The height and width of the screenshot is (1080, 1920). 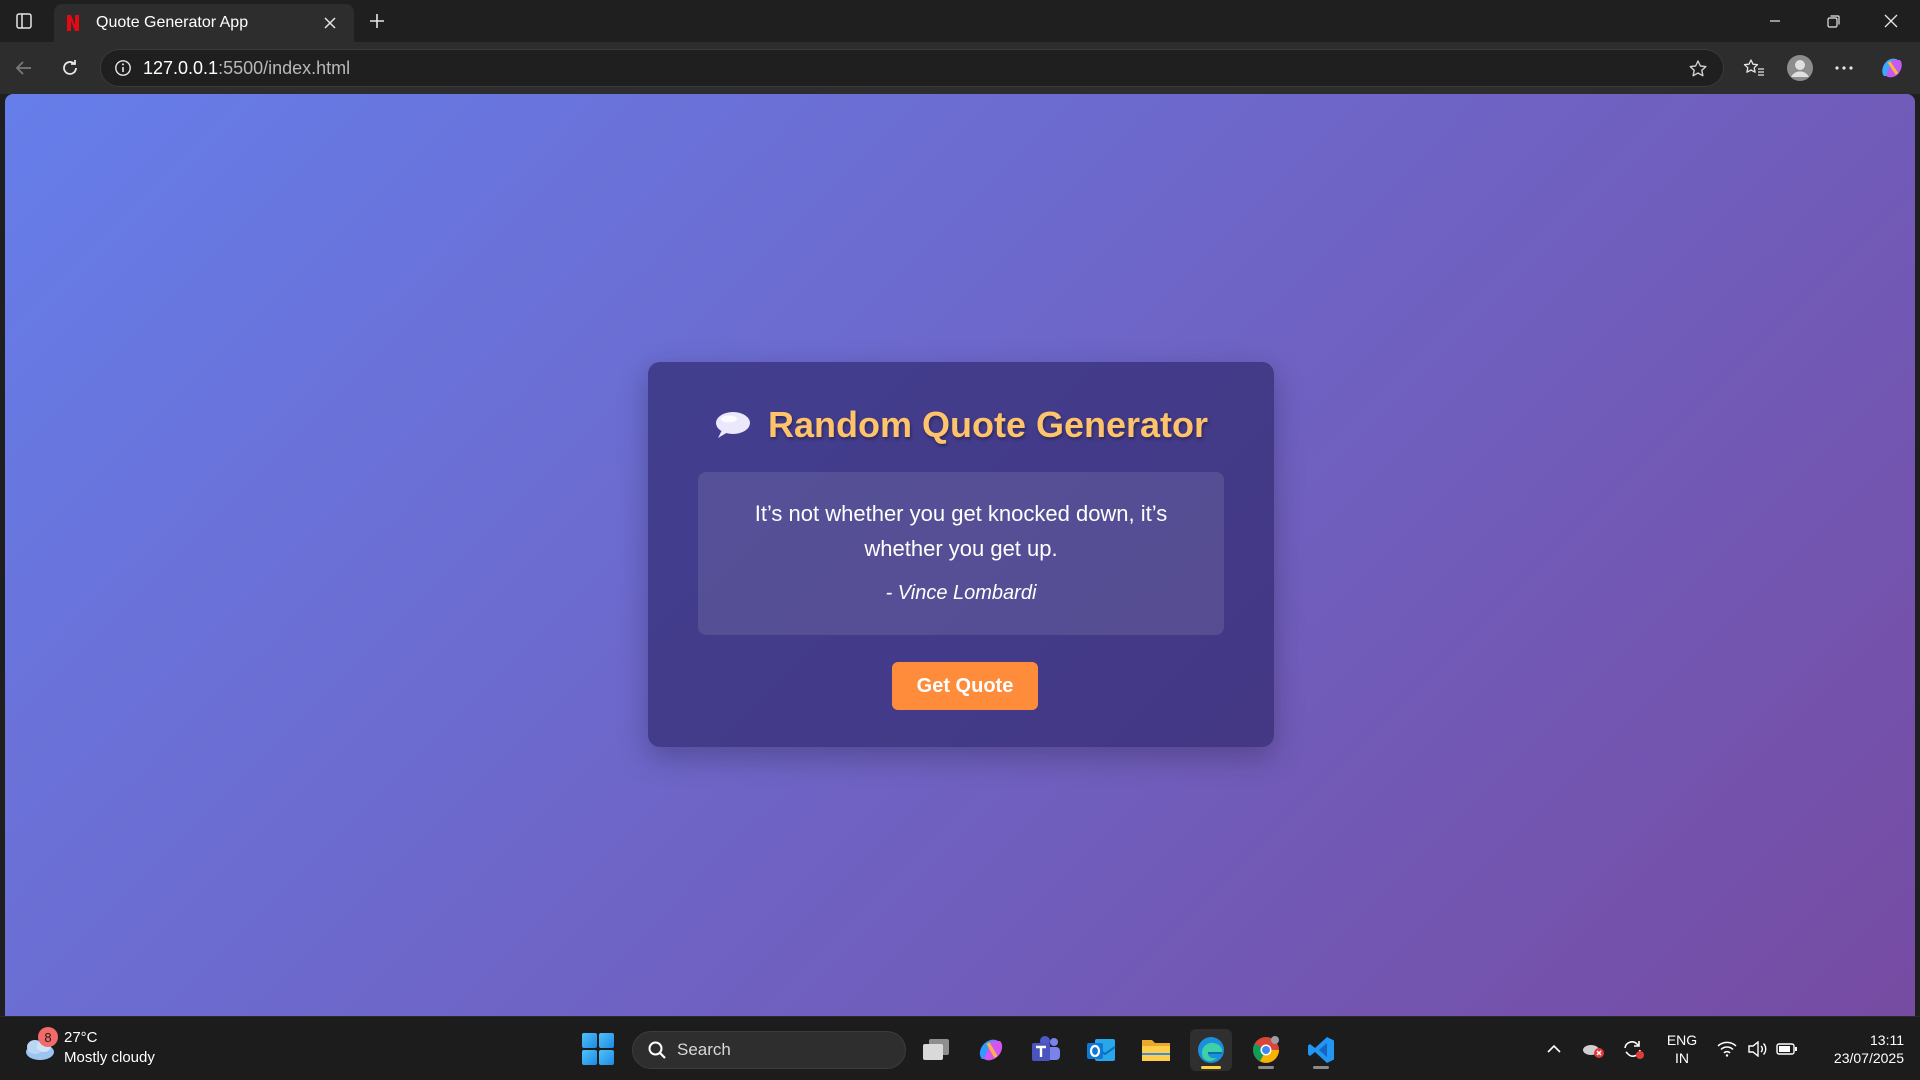 I want to click on show-hidden-icons-button, so click(x=1554, y=1049).